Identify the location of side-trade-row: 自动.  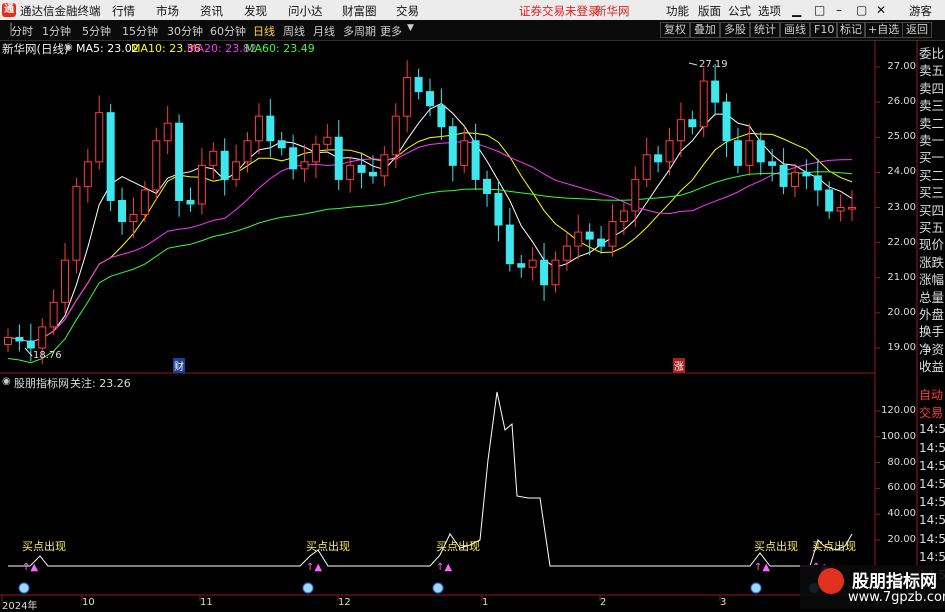
(931, 395).